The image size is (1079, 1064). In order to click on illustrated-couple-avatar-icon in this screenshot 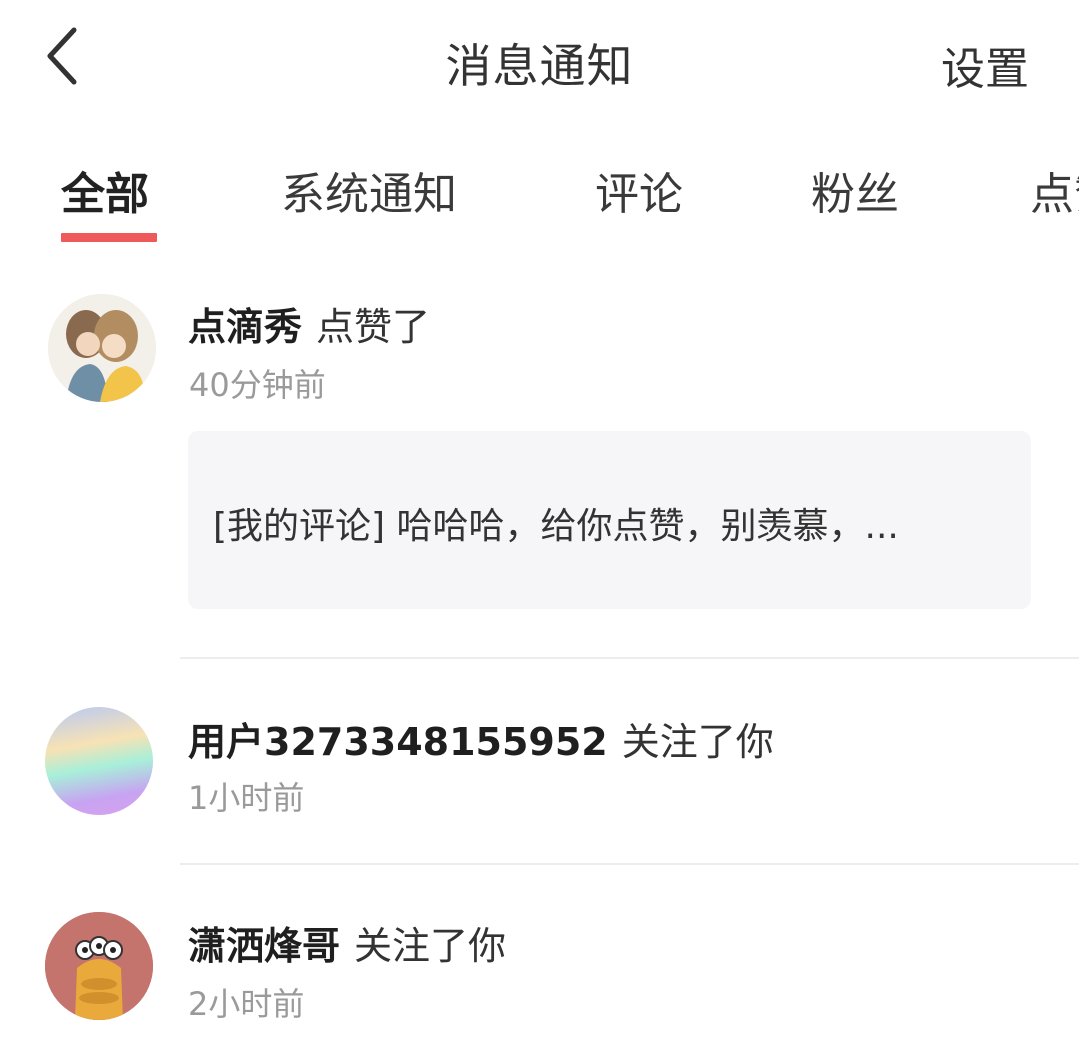, I will do `click(102, 348)`.